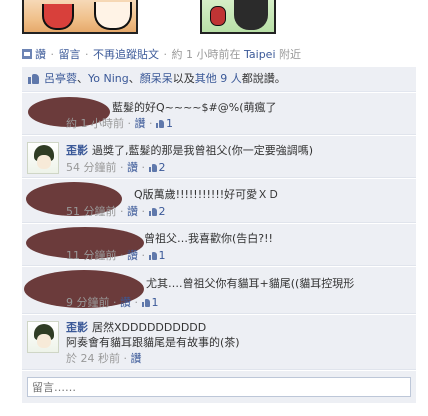 This screenshot has width=428, height=416. Describe the element at coordinates (208, 238) in the screenshot. I see `comment-text: 曾祖父…我喜歡你(告白?!!` at that location.